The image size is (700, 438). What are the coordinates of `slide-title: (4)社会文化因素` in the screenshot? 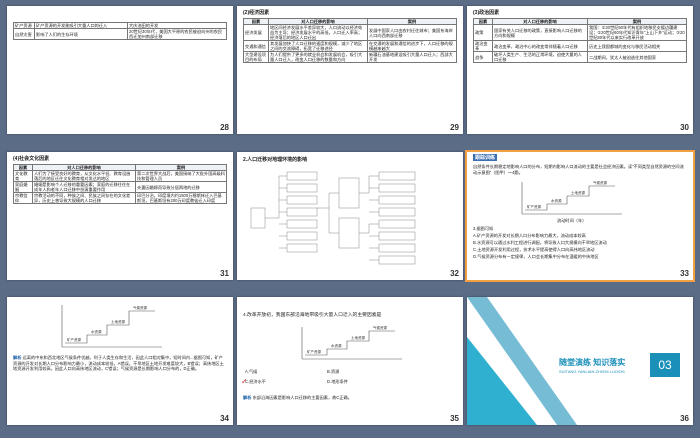 It's located at (31, 159).